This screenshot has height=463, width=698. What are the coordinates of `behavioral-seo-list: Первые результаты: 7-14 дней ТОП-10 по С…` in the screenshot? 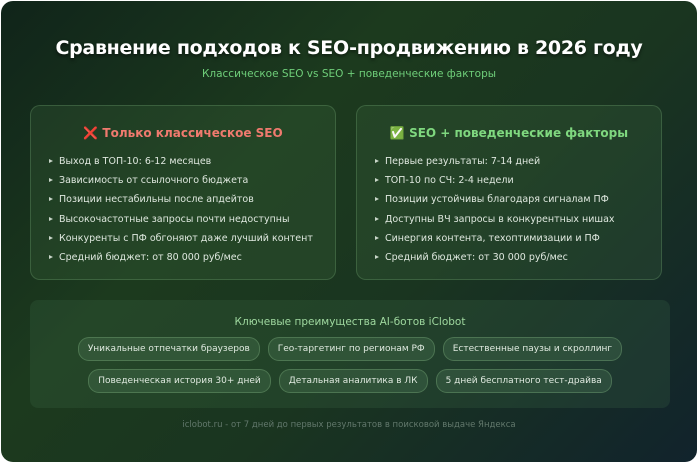 It's located at (495, 212).